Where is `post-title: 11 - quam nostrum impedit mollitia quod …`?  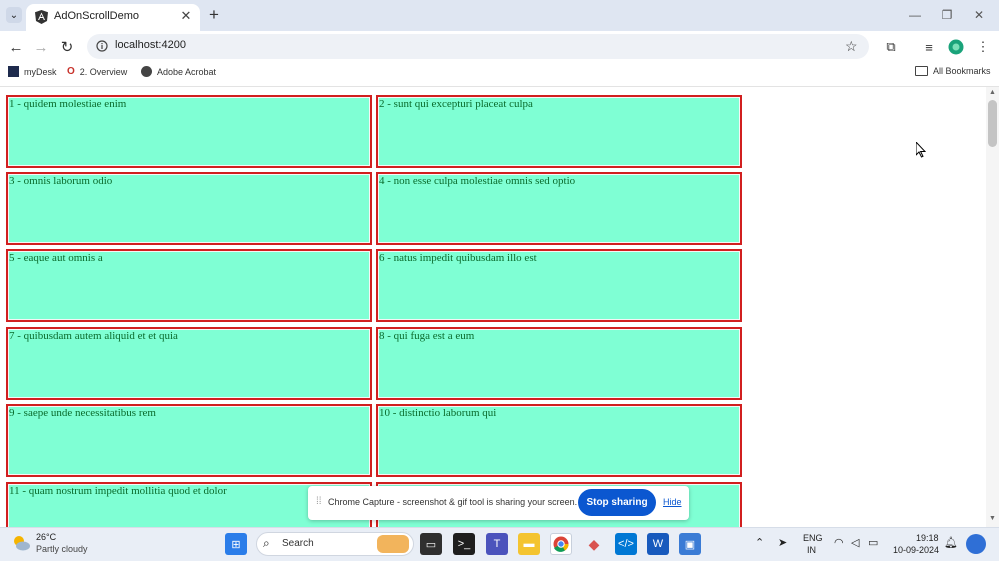 post-title: 11 - quam nostrum impedit mollitia quod … is located at coordinates (118, 491).